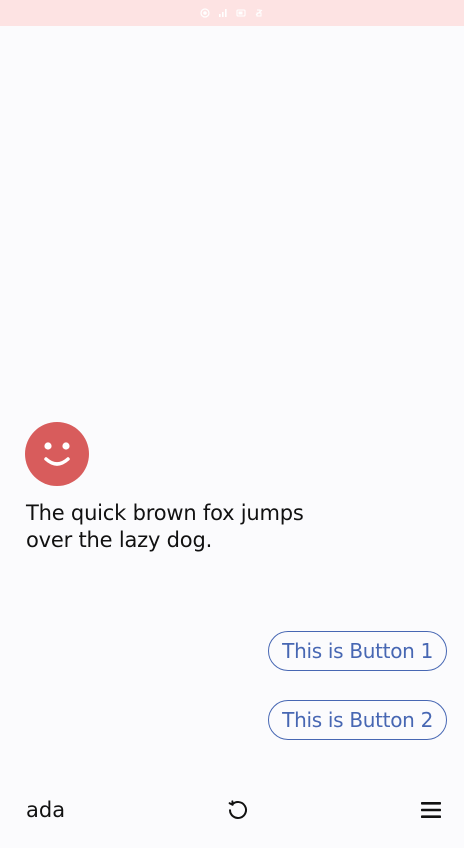 The height and width of the screenshot is (848, 464). Describe the element at coordinates (223, 13) in the screenshot. I see `signal-icon` at that location.